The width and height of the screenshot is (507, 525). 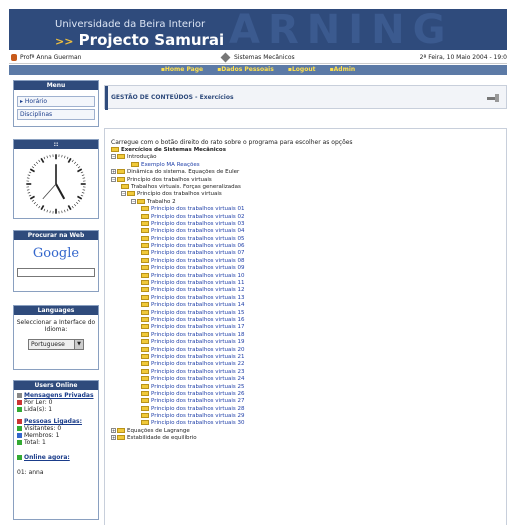 What do you see at coordinates (305, 172) in the screenshot?
I see `tree-node: + Dinâmica do sistema. Equações de Euler` at bounding box center [305, 172].